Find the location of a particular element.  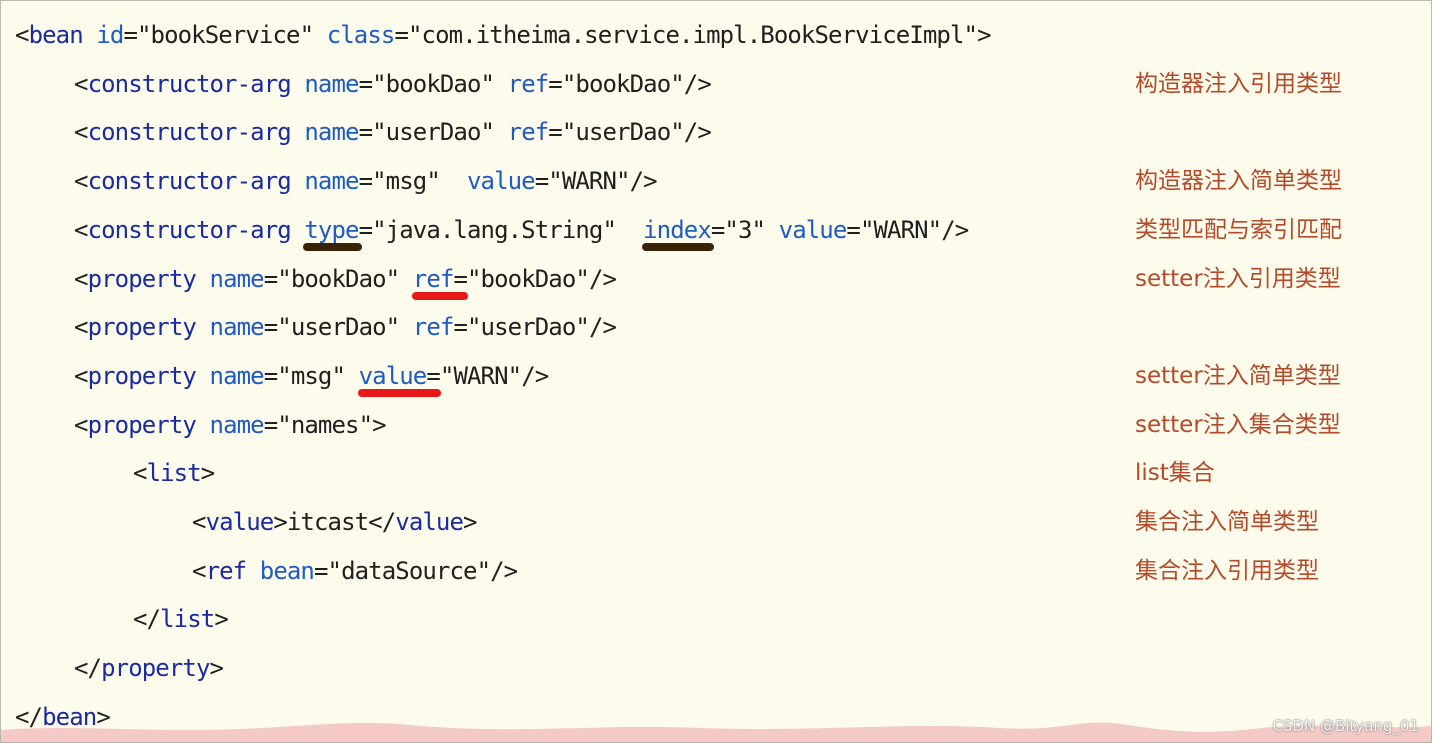

code-line: <value>itcast</value> is located at coordinates (334, 522).